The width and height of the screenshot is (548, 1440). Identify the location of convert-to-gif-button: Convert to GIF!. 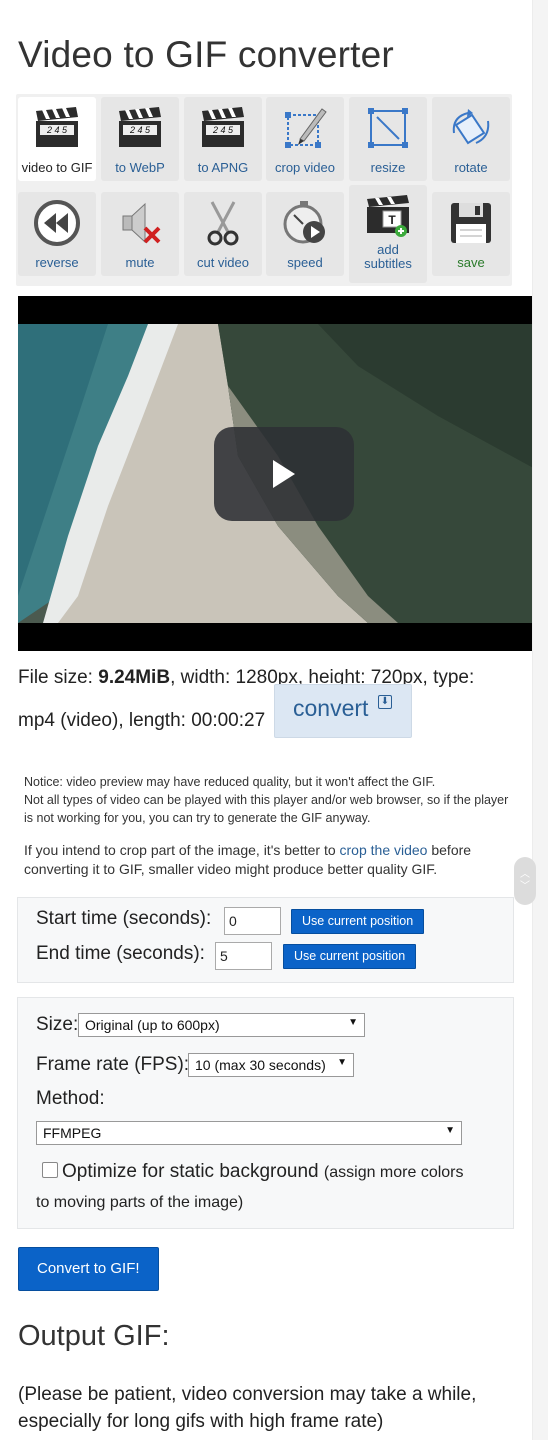
(88, 1269).